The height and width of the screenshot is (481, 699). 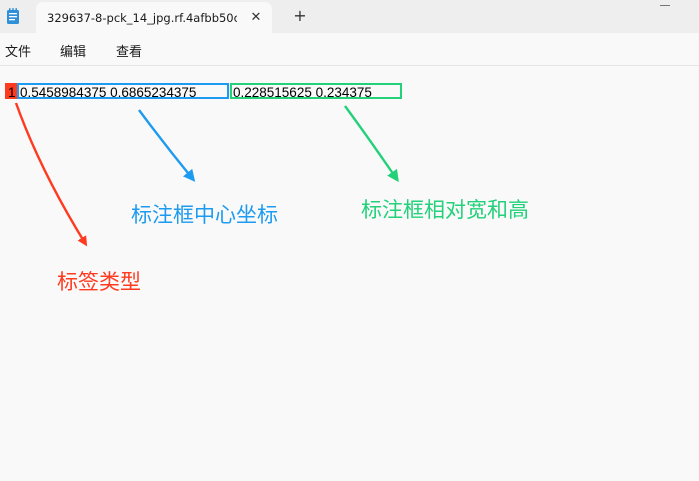 I want to click on menu-file: 文件, so click(x=18, y=50).